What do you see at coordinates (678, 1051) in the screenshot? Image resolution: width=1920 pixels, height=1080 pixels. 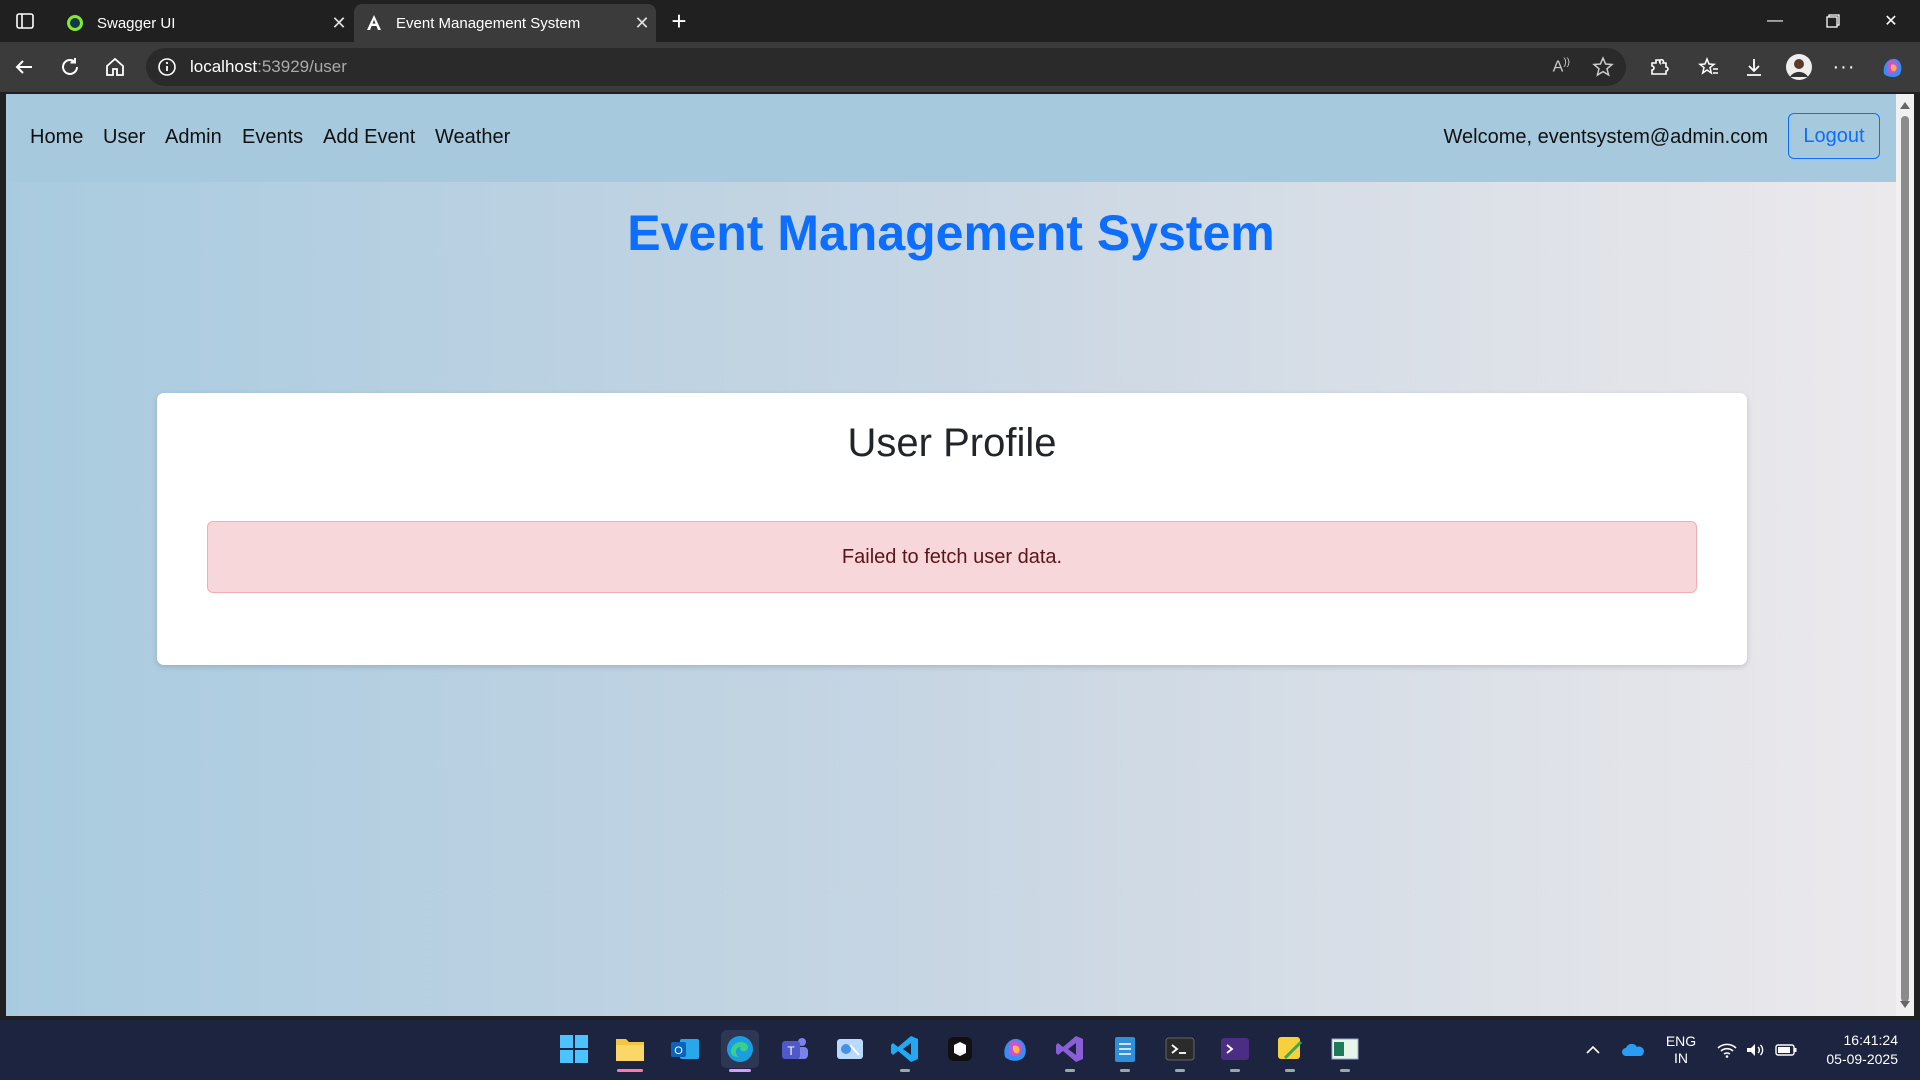 I see `svg-text: O` at bounding box center [678, 1051].